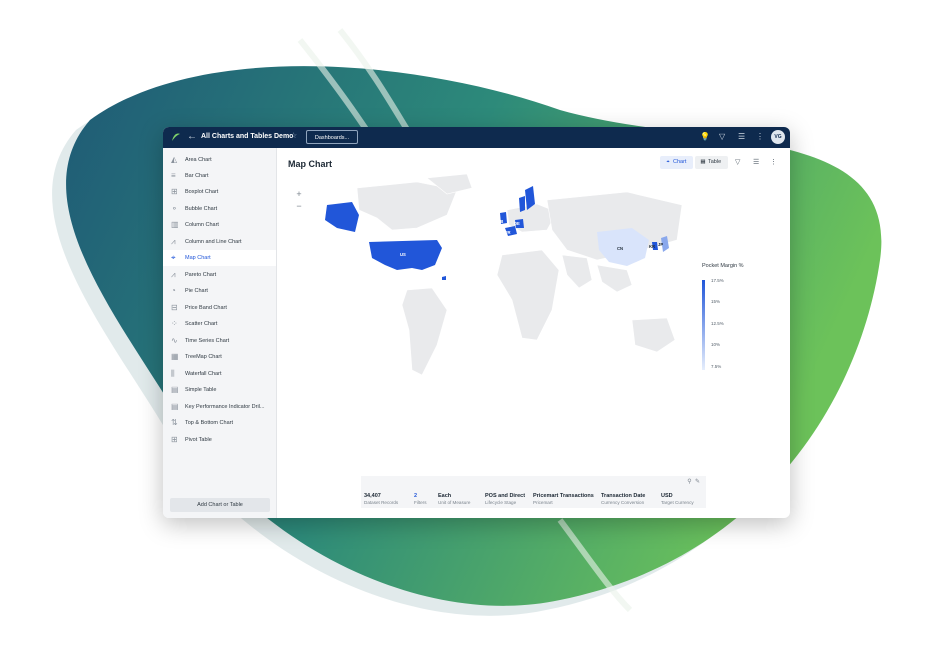 This screenshot has width=933, height=654. I want to click on app-logo-icon, so click(176, 137).